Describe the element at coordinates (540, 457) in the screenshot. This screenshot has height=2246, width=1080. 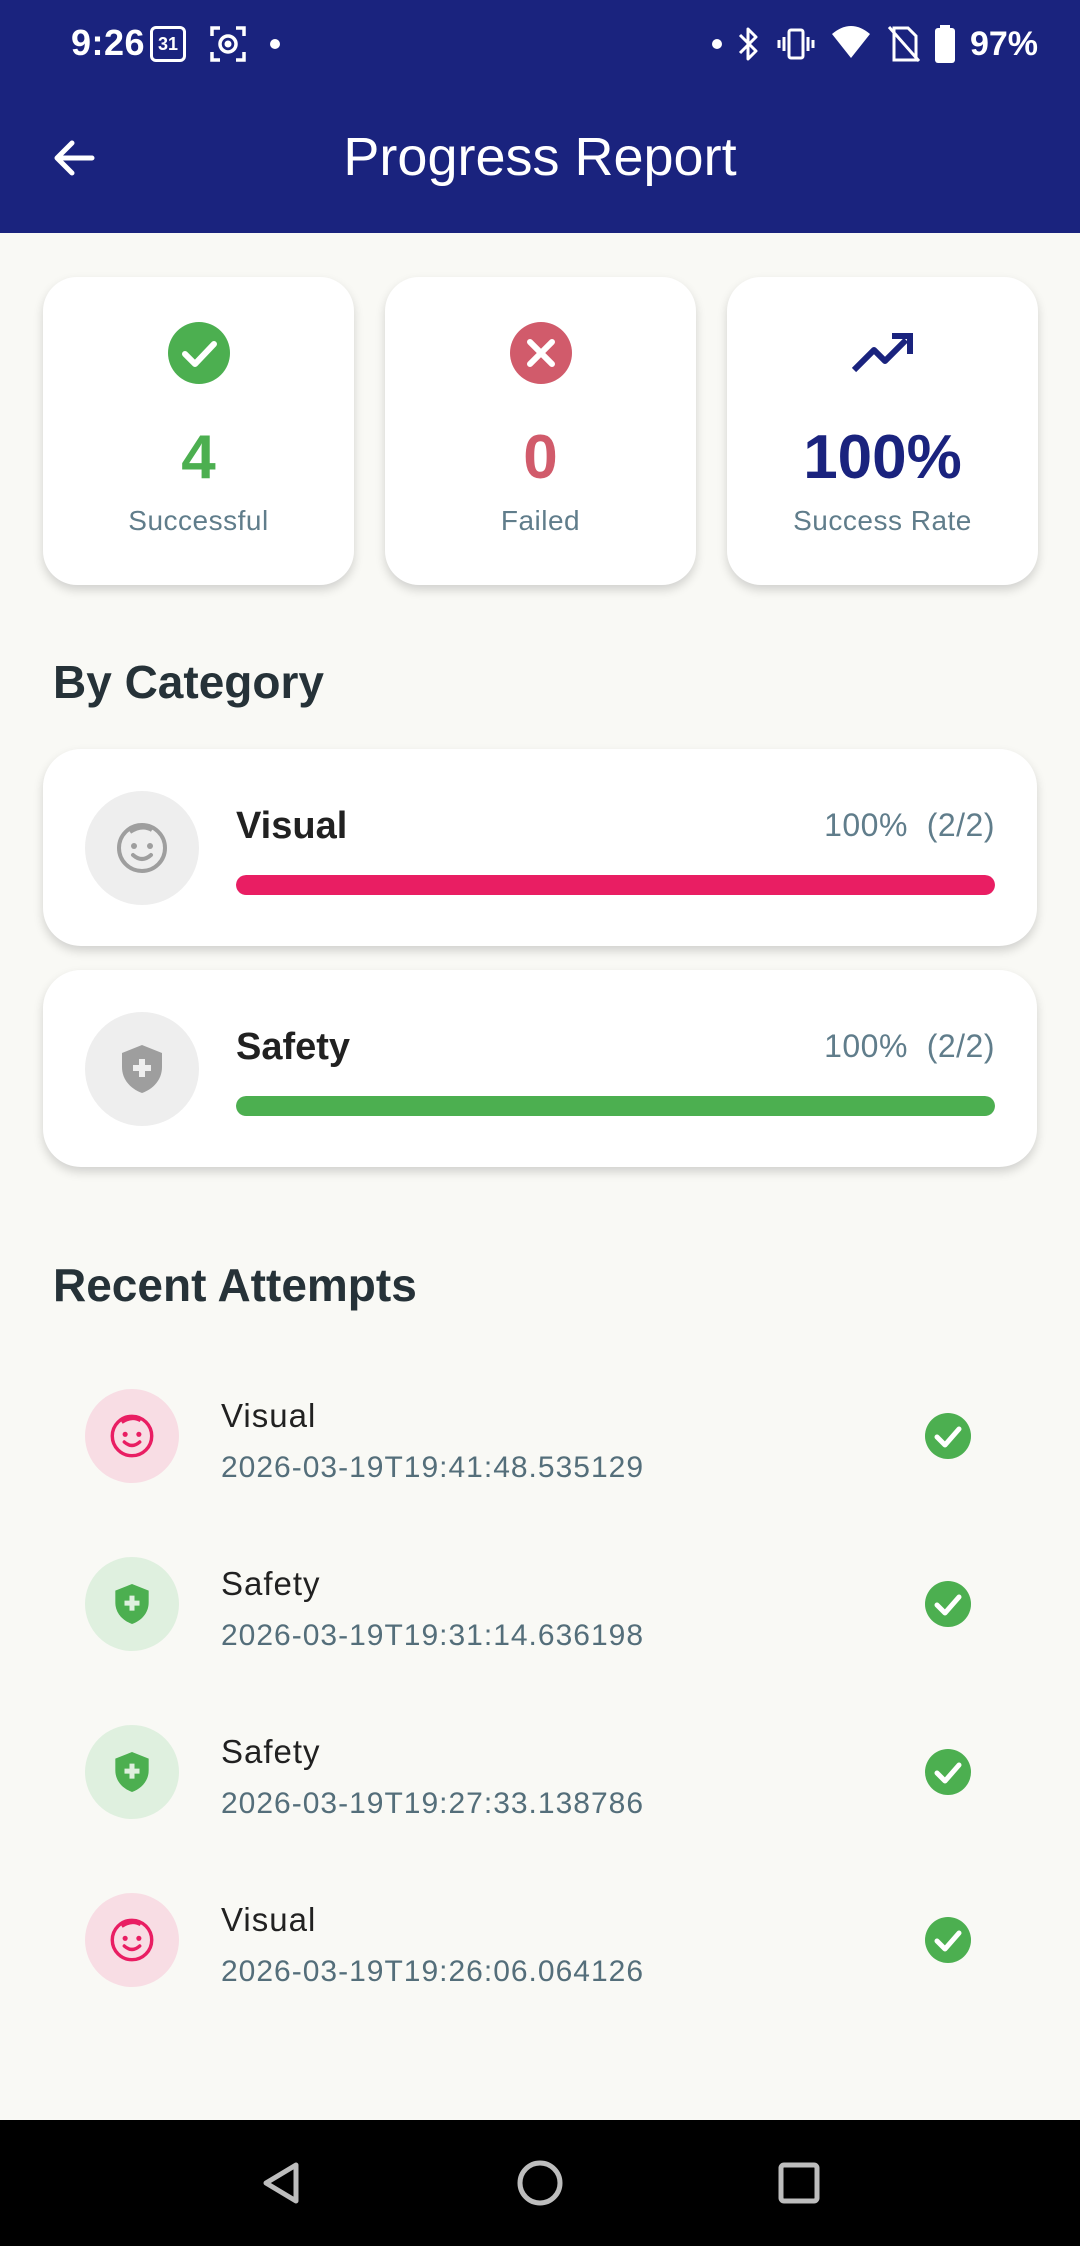
I see `failed-count: 0` at that location.